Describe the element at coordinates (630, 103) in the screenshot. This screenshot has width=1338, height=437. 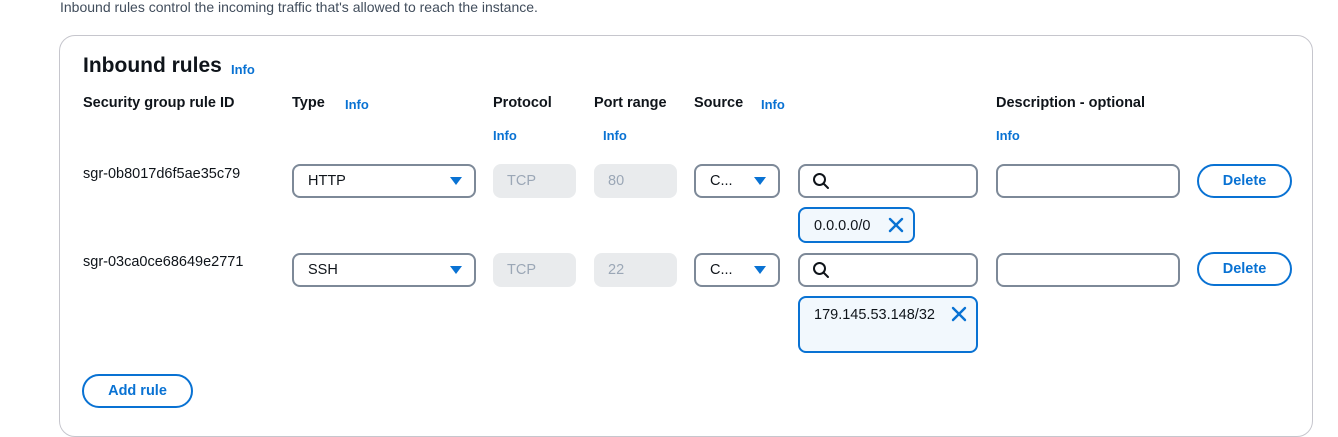
I see `column-header-port-range: Port range` at that location.